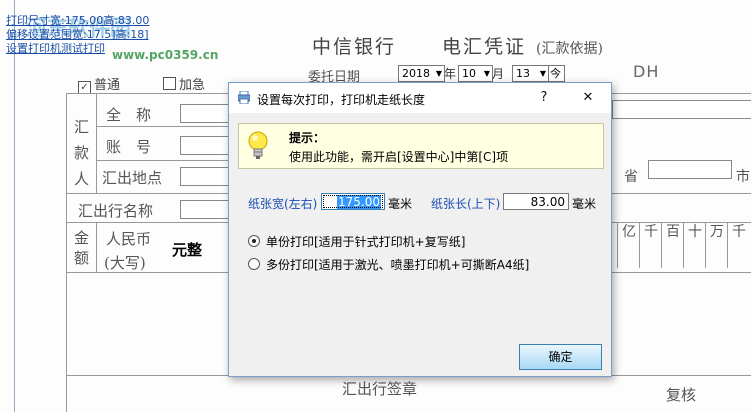 The width and height of the screenshot is (751, 412). Describe the element at coordinates (469, 73) in the screenshot. I see `month-value: 10` at that location.